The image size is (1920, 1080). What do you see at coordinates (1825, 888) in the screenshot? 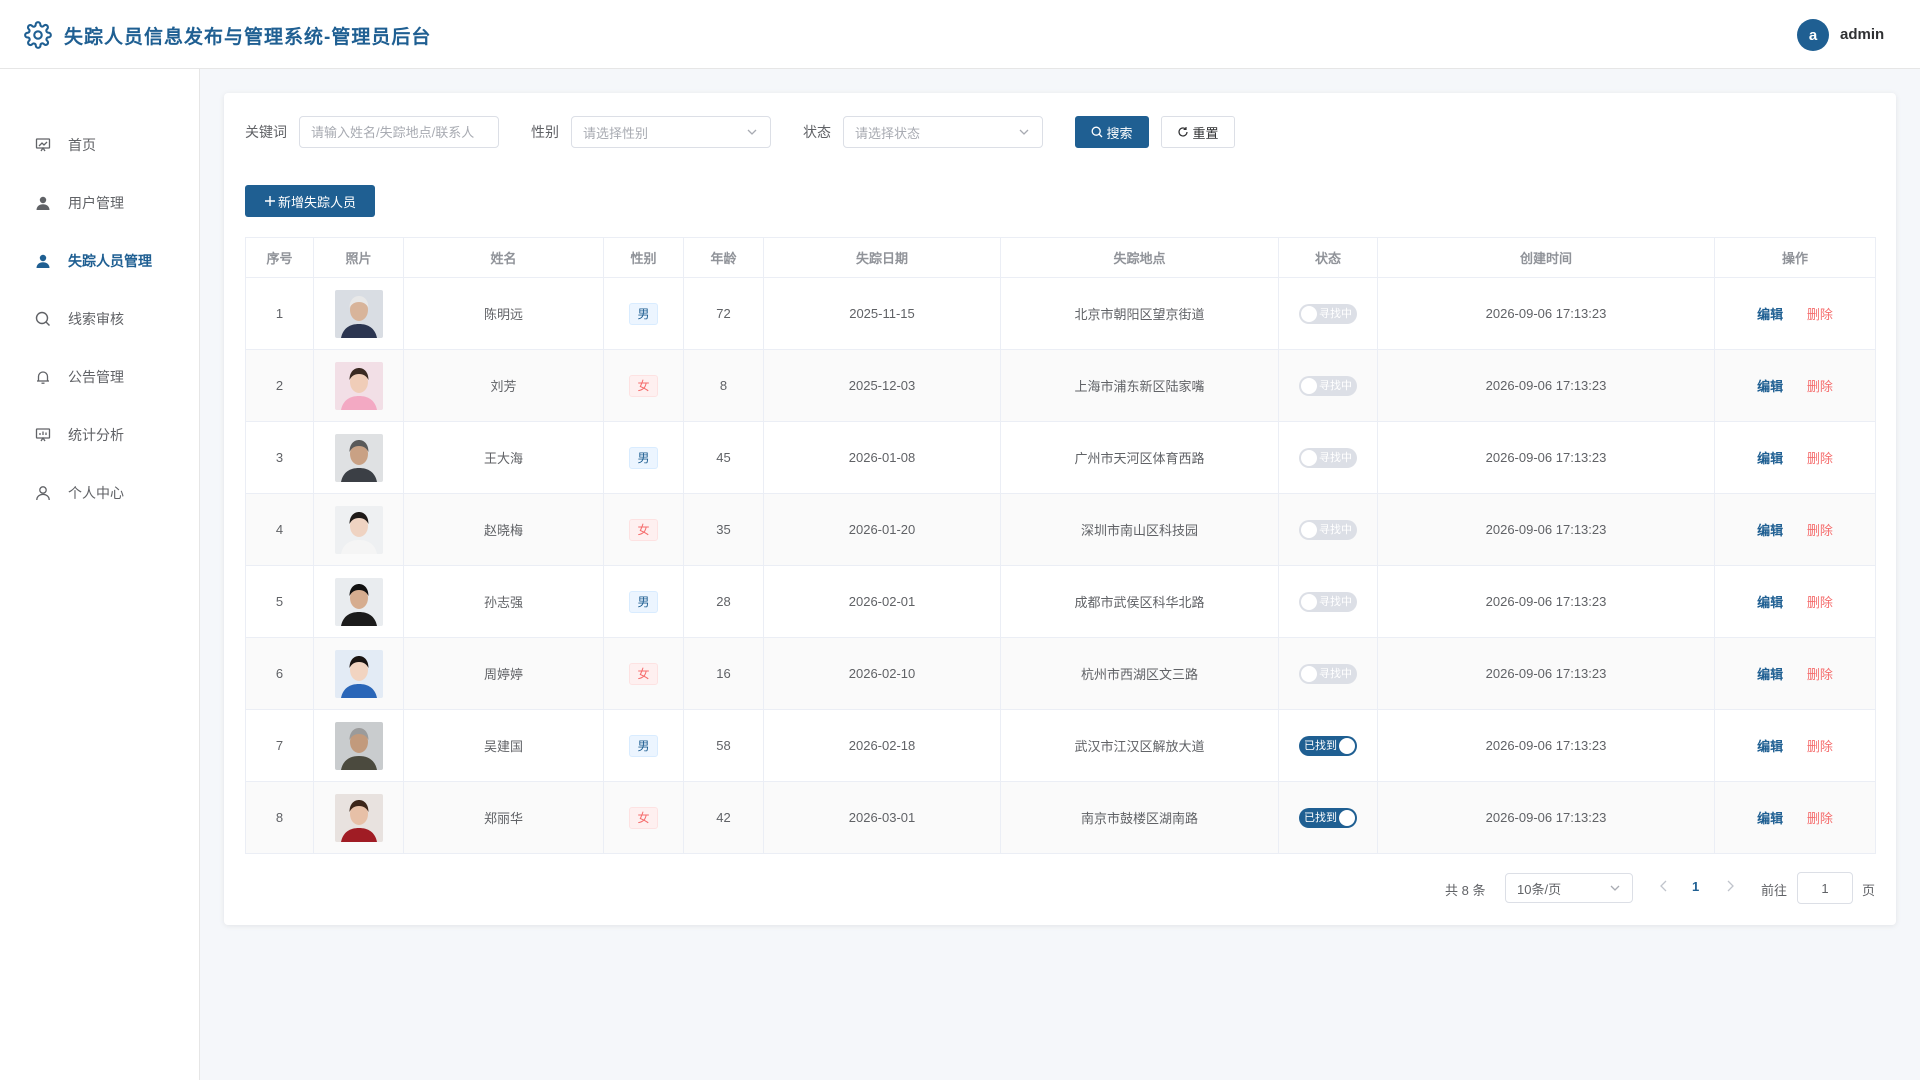
I see `goto-page-input` at bounding box center [1825, 888].